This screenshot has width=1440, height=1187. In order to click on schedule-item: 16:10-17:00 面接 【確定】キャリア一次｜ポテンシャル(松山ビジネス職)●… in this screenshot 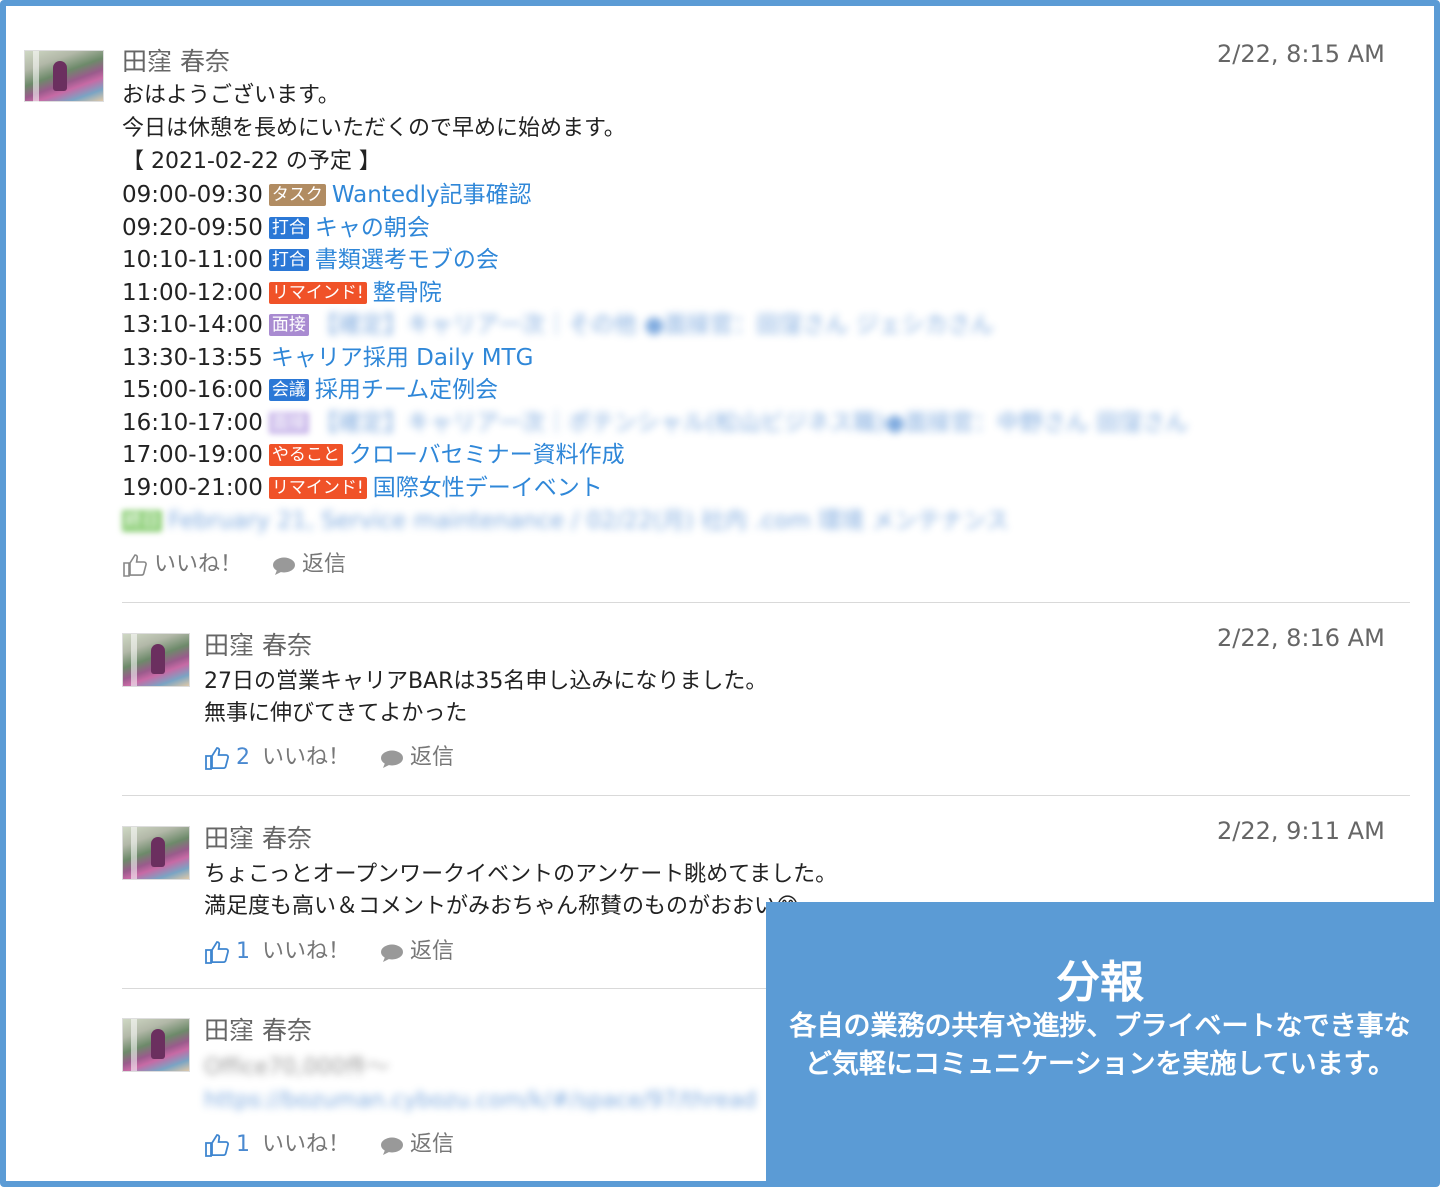, I will do `click(655, 423)`.